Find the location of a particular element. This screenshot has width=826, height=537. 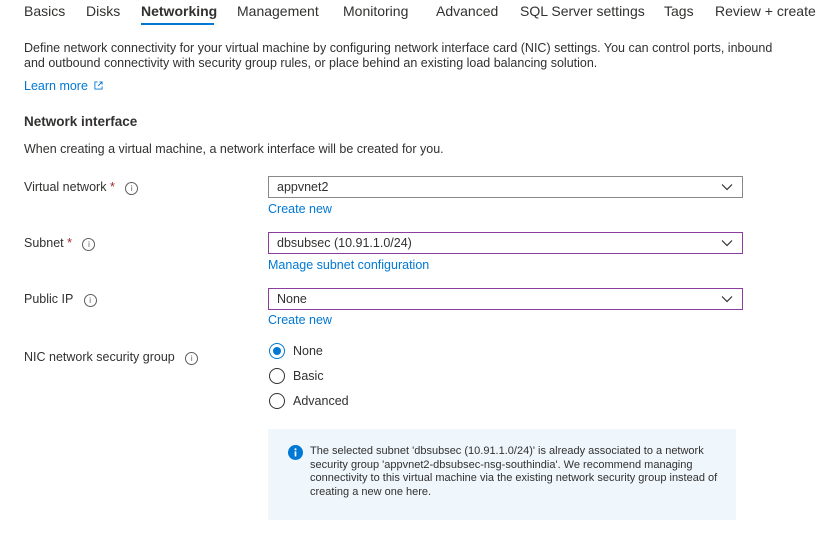

subnet-label: Subnet * i is located at coordinates (60, 243).